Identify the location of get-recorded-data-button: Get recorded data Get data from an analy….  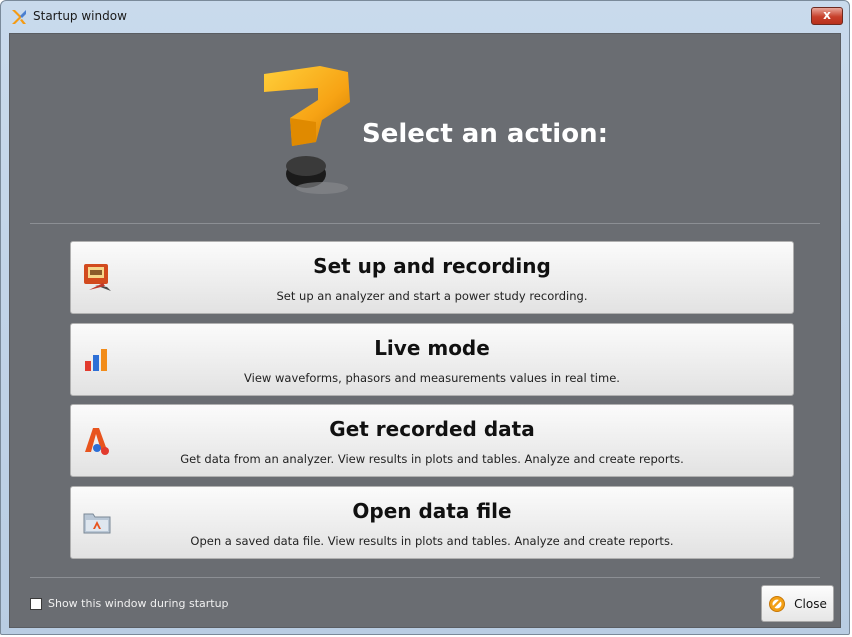
(432, 440).